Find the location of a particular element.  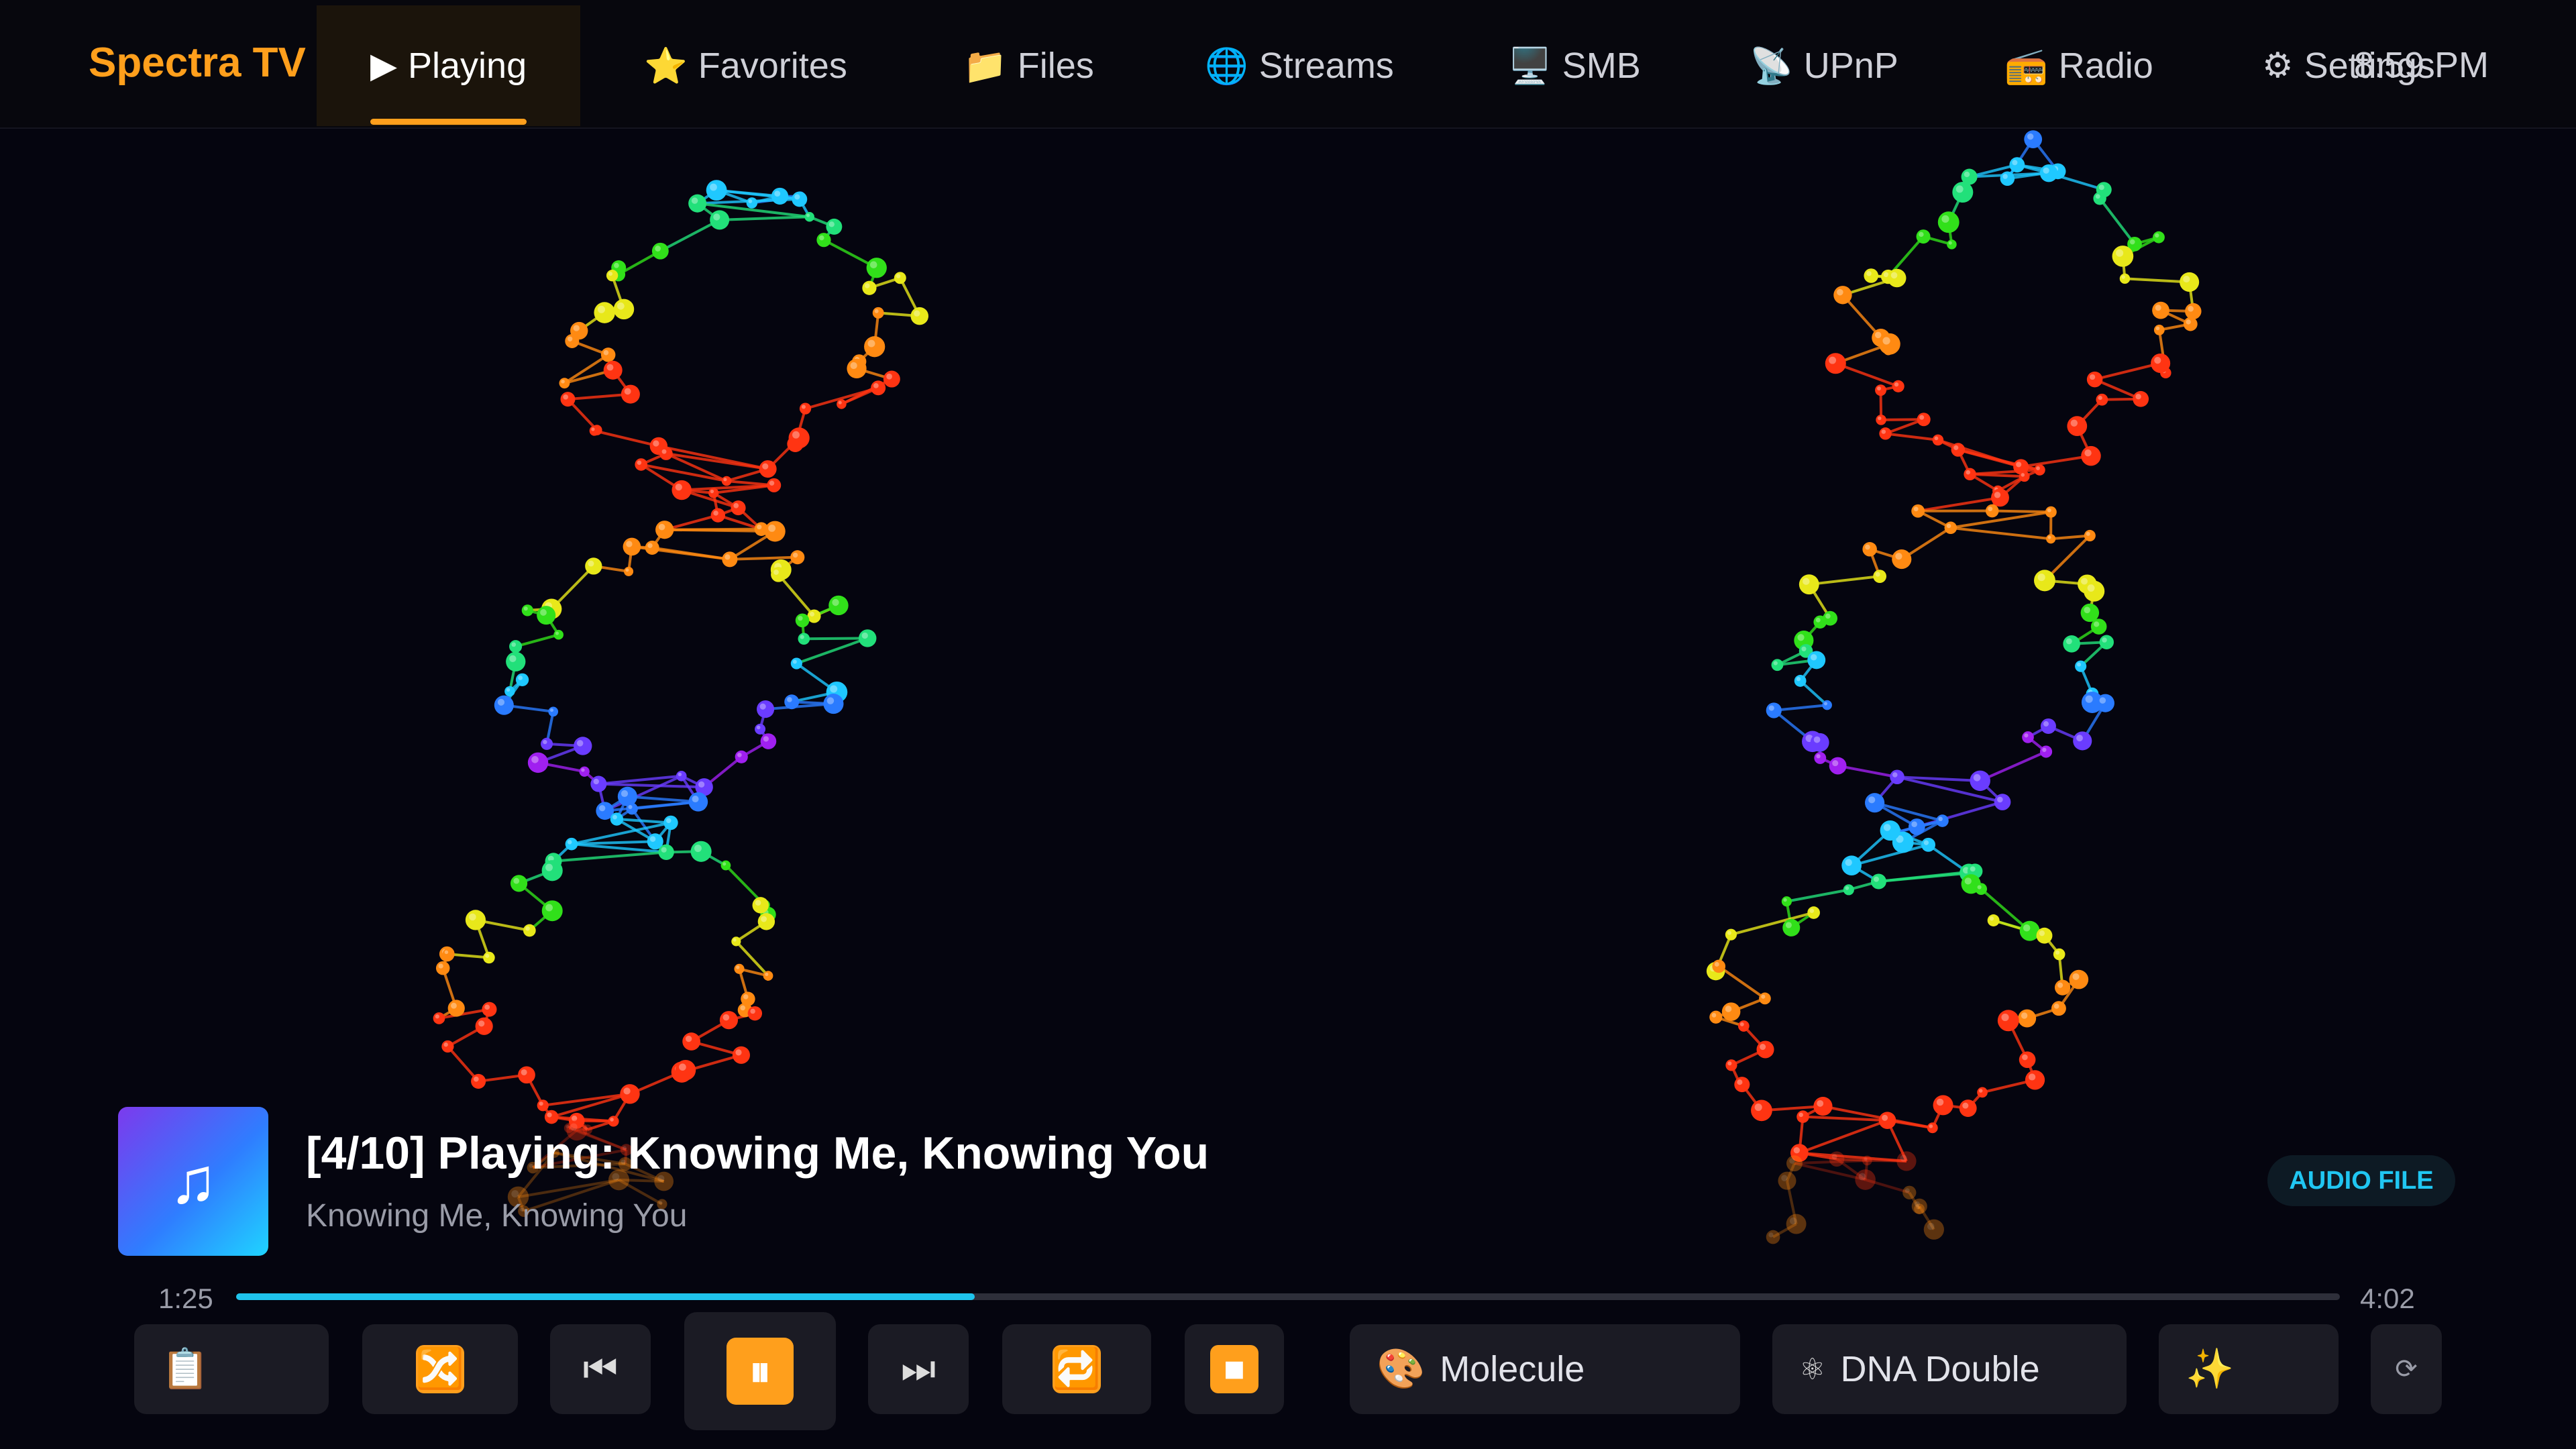

play-pause-button: ⏸ is located at coordinates (760, 1371).